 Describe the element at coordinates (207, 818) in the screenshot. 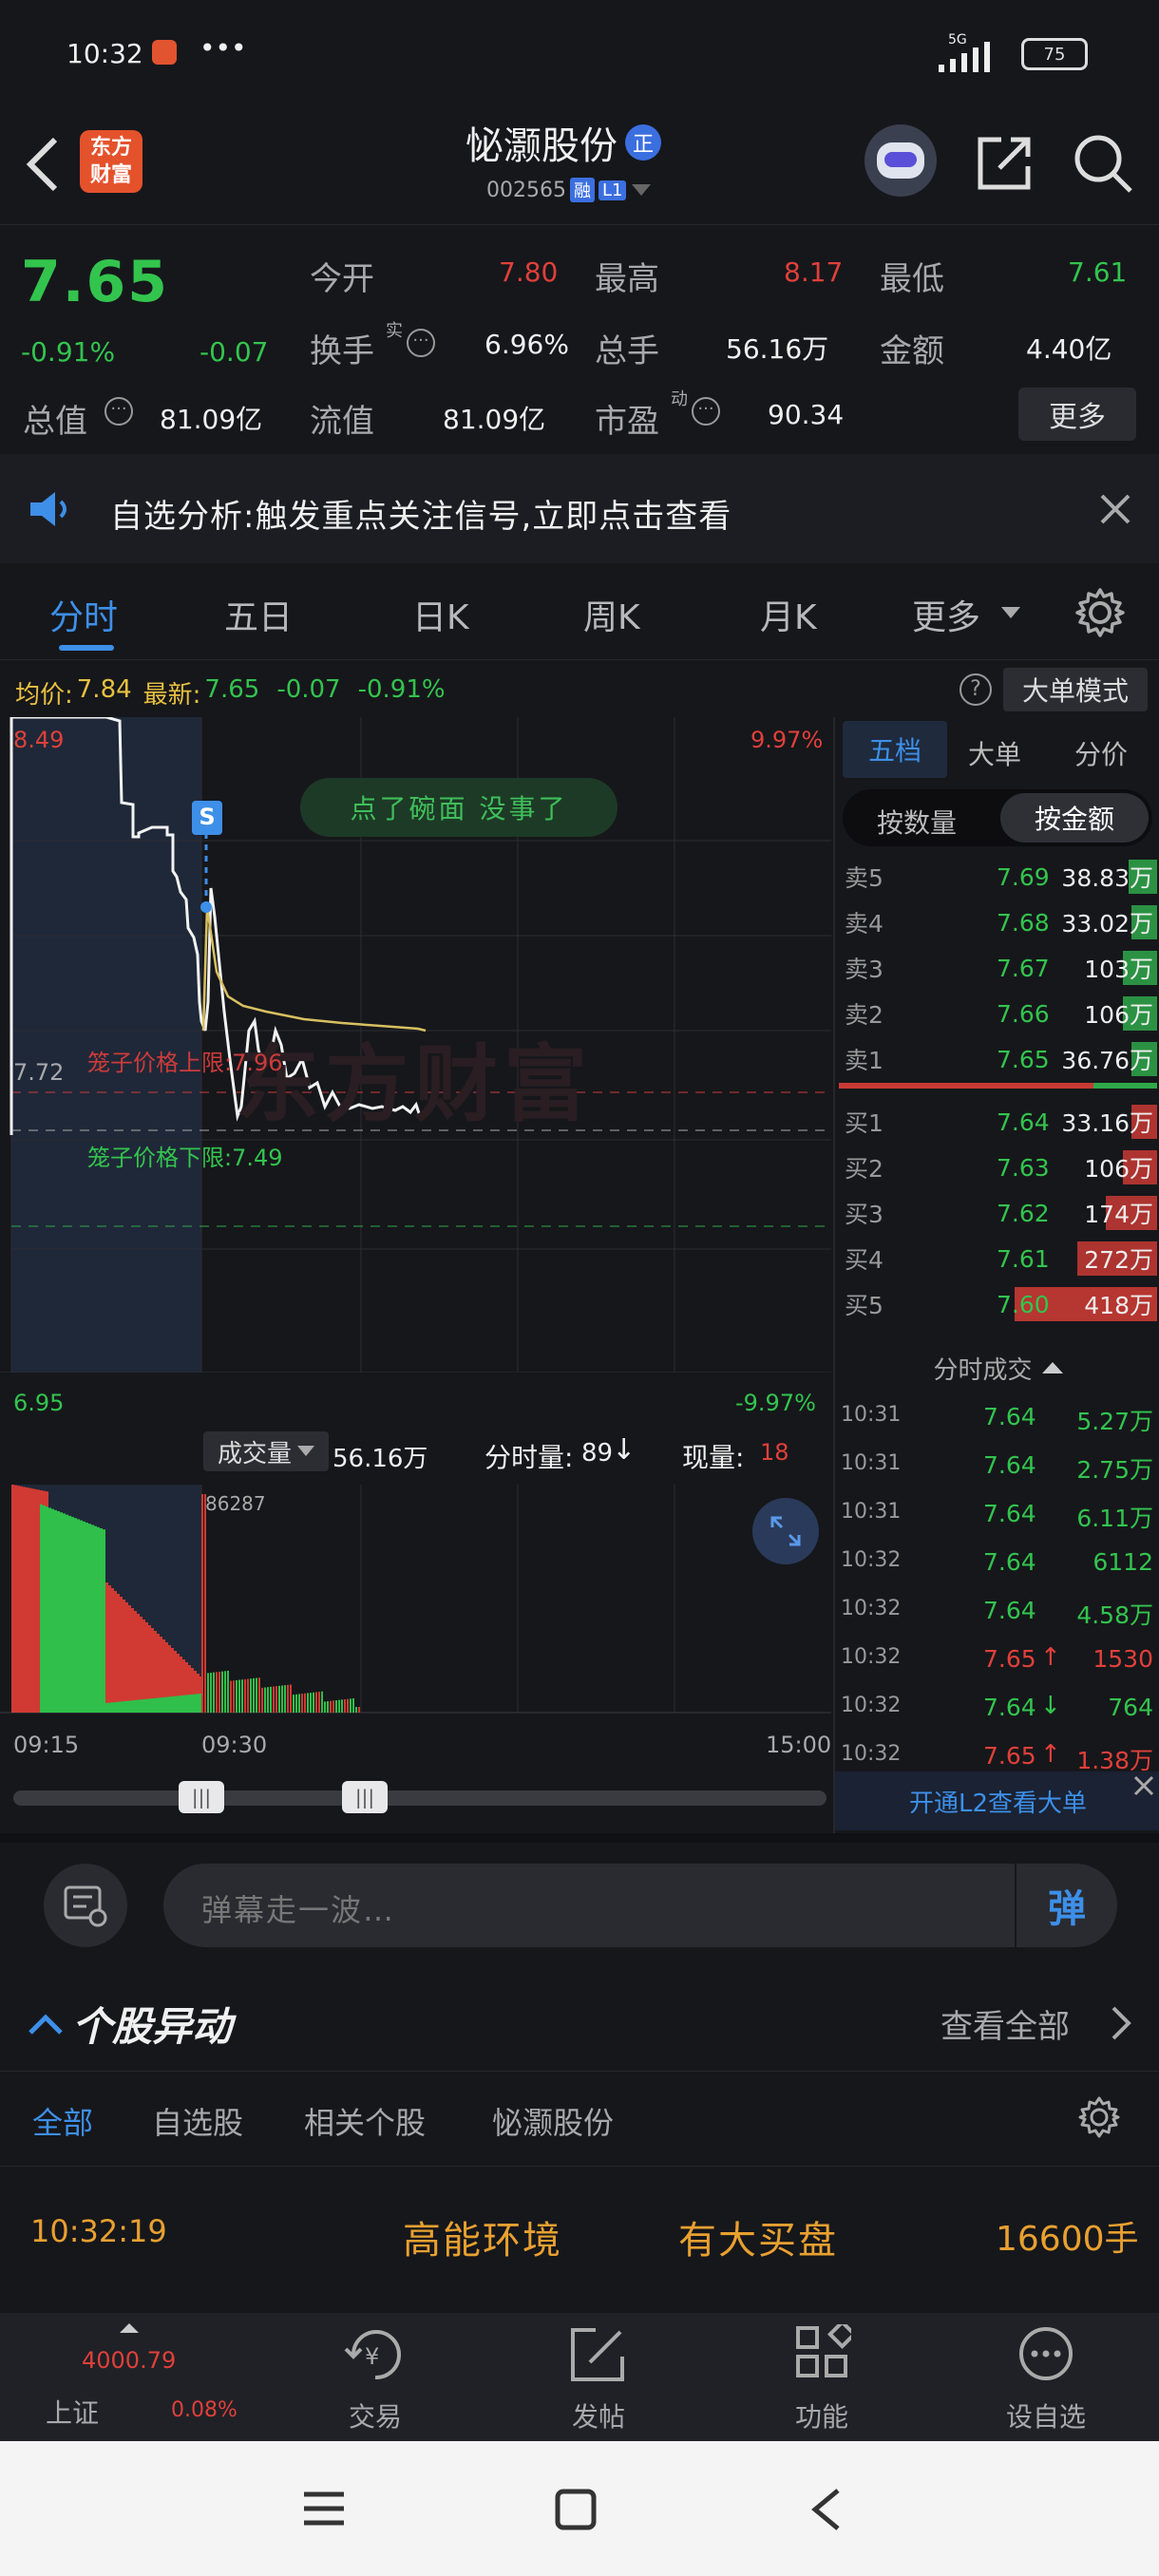

I see `s-marker: S` at that location.